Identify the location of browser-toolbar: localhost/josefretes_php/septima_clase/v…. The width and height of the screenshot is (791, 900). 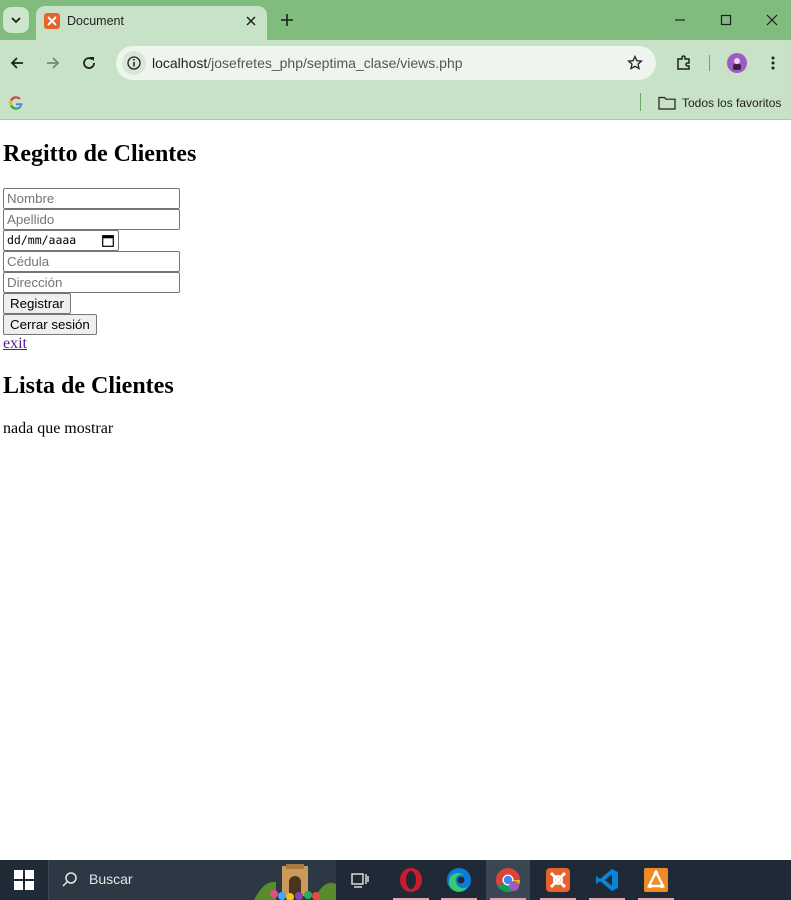
(395, 63).